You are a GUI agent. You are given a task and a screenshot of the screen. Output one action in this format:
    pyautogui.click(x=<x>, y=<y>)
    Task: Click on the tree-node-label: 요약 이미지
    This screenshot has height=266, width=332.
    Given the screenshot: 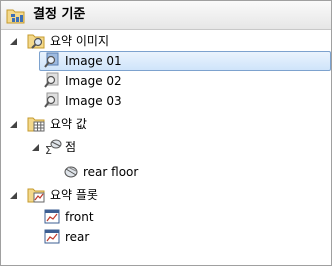 What is the action you would take?
    pyautogui.click(x=80, y=41)
    